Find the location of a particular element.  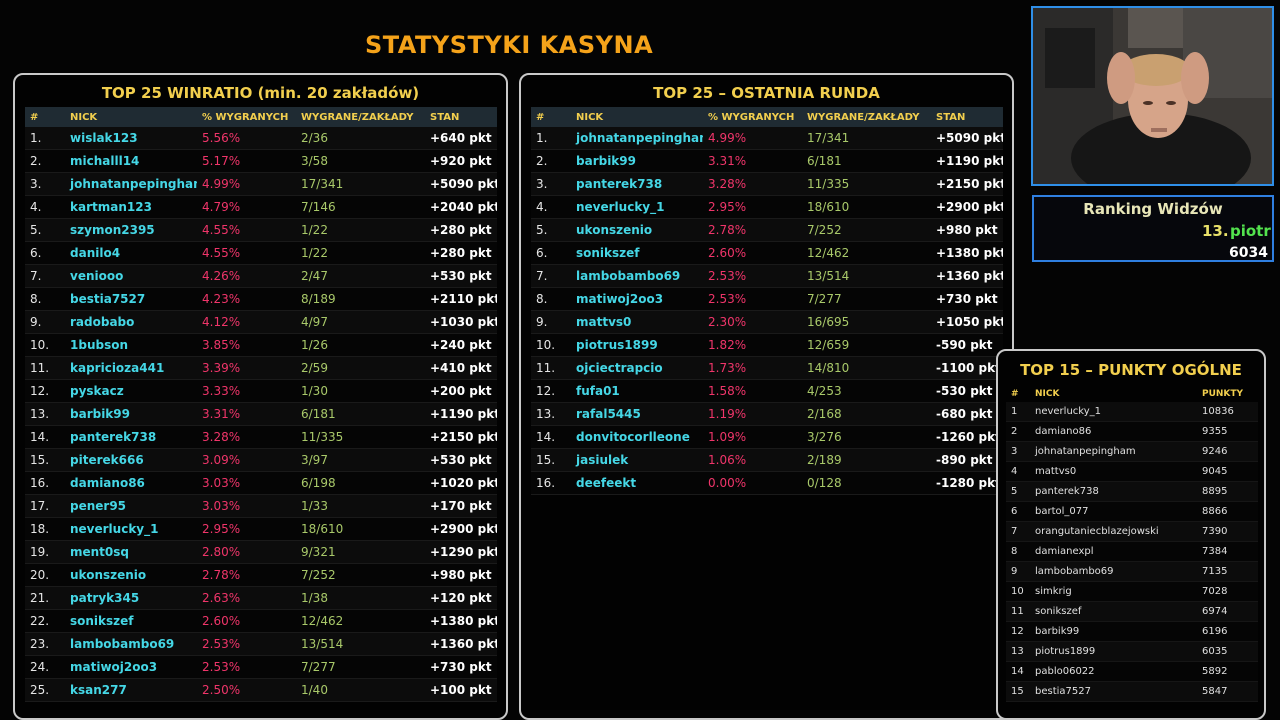

table-row: 12. pyskacz 3.33% 1/30 +200 pkt is located at coordinates (261, 391).